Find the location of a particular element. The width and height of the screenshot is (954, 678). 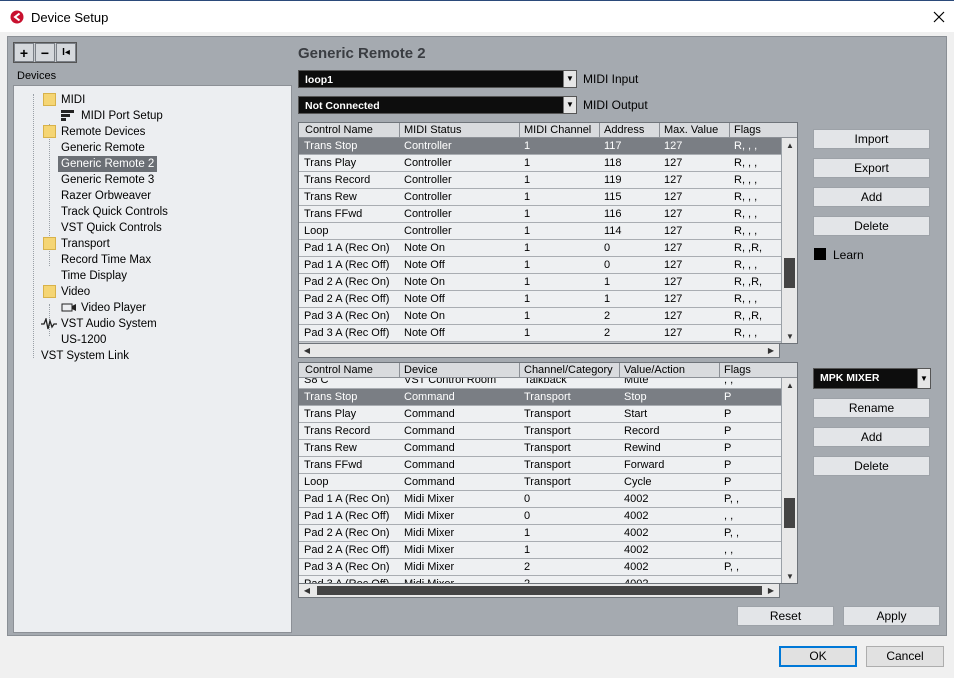

table-row: Trans Record Command Transport Record P is located at coordinates (540, 431).